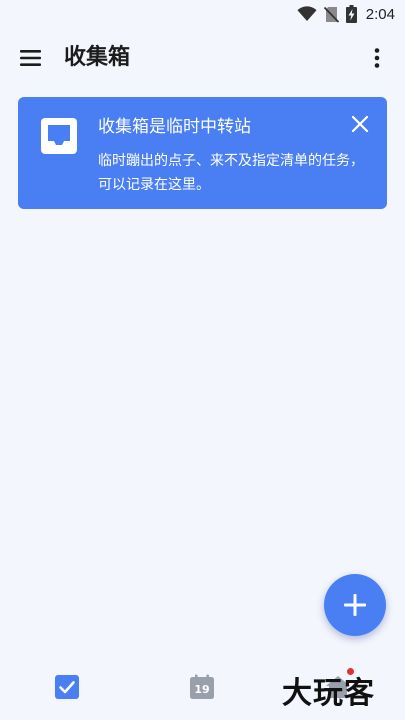 The width and height of the screenshot is (405, 720). Describe the element at coordinates (31, 58) in the screenshot. I see `hamburger-menu-icon` at that location.